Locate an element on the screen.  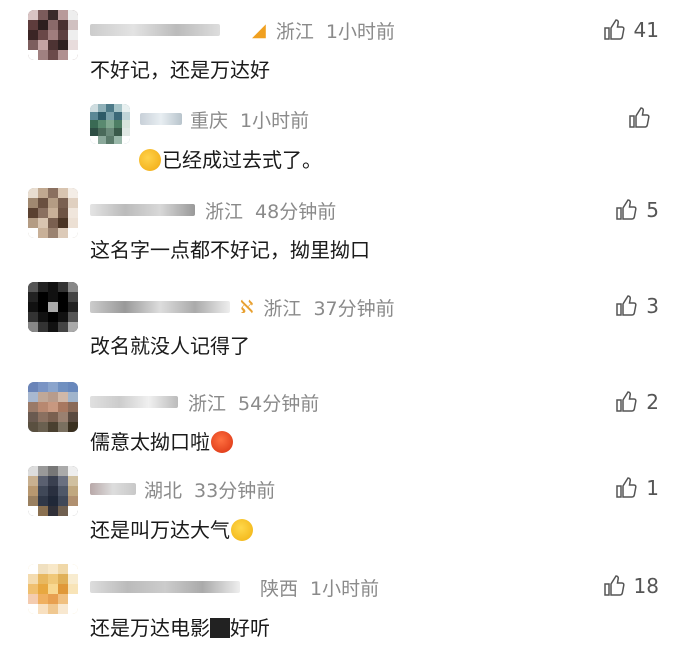
like-button: 5 is located at coordinates (636, 210).